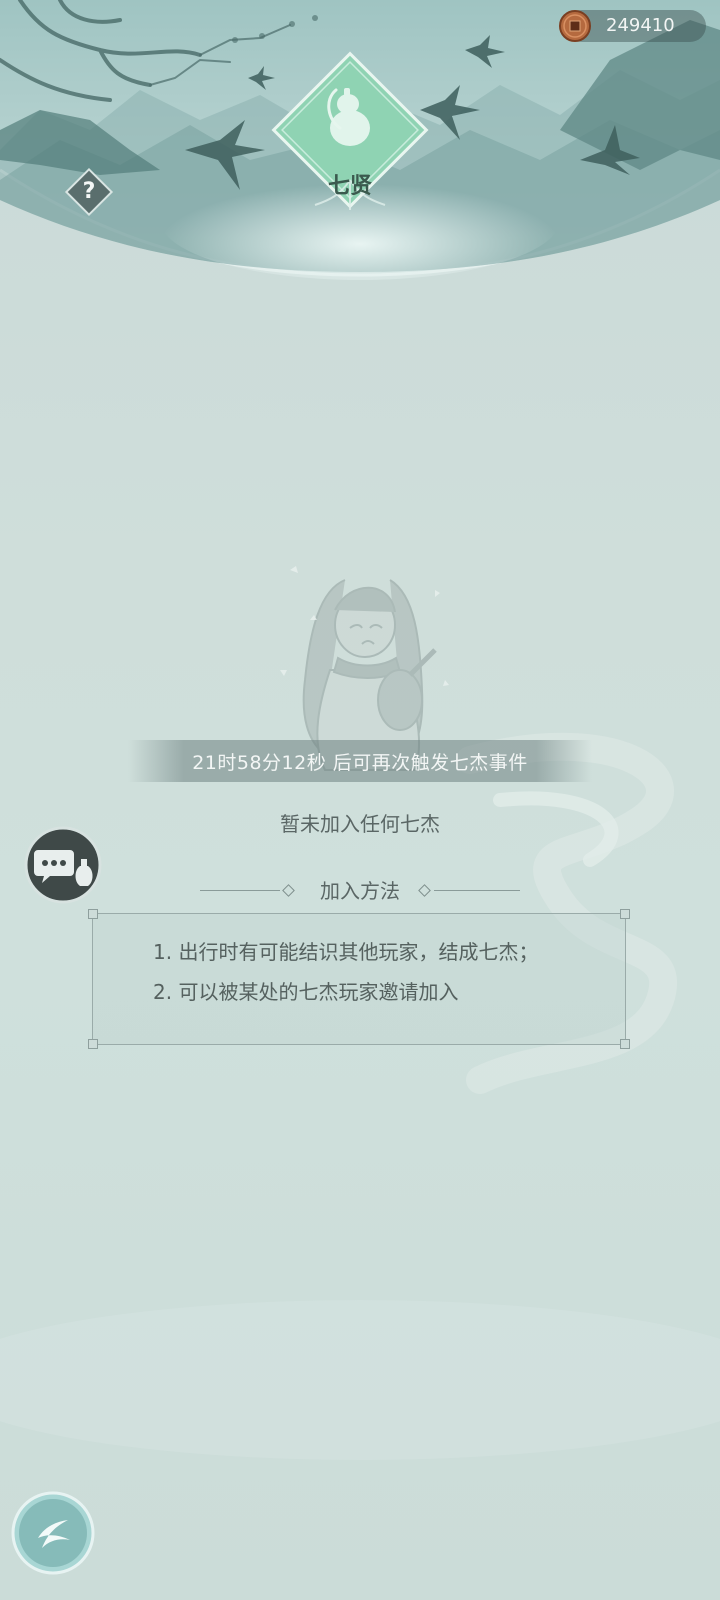 The height and width of the screenshot is (1600, 720). I want to click on join-method-title: 加入方法, so click(360, 891).